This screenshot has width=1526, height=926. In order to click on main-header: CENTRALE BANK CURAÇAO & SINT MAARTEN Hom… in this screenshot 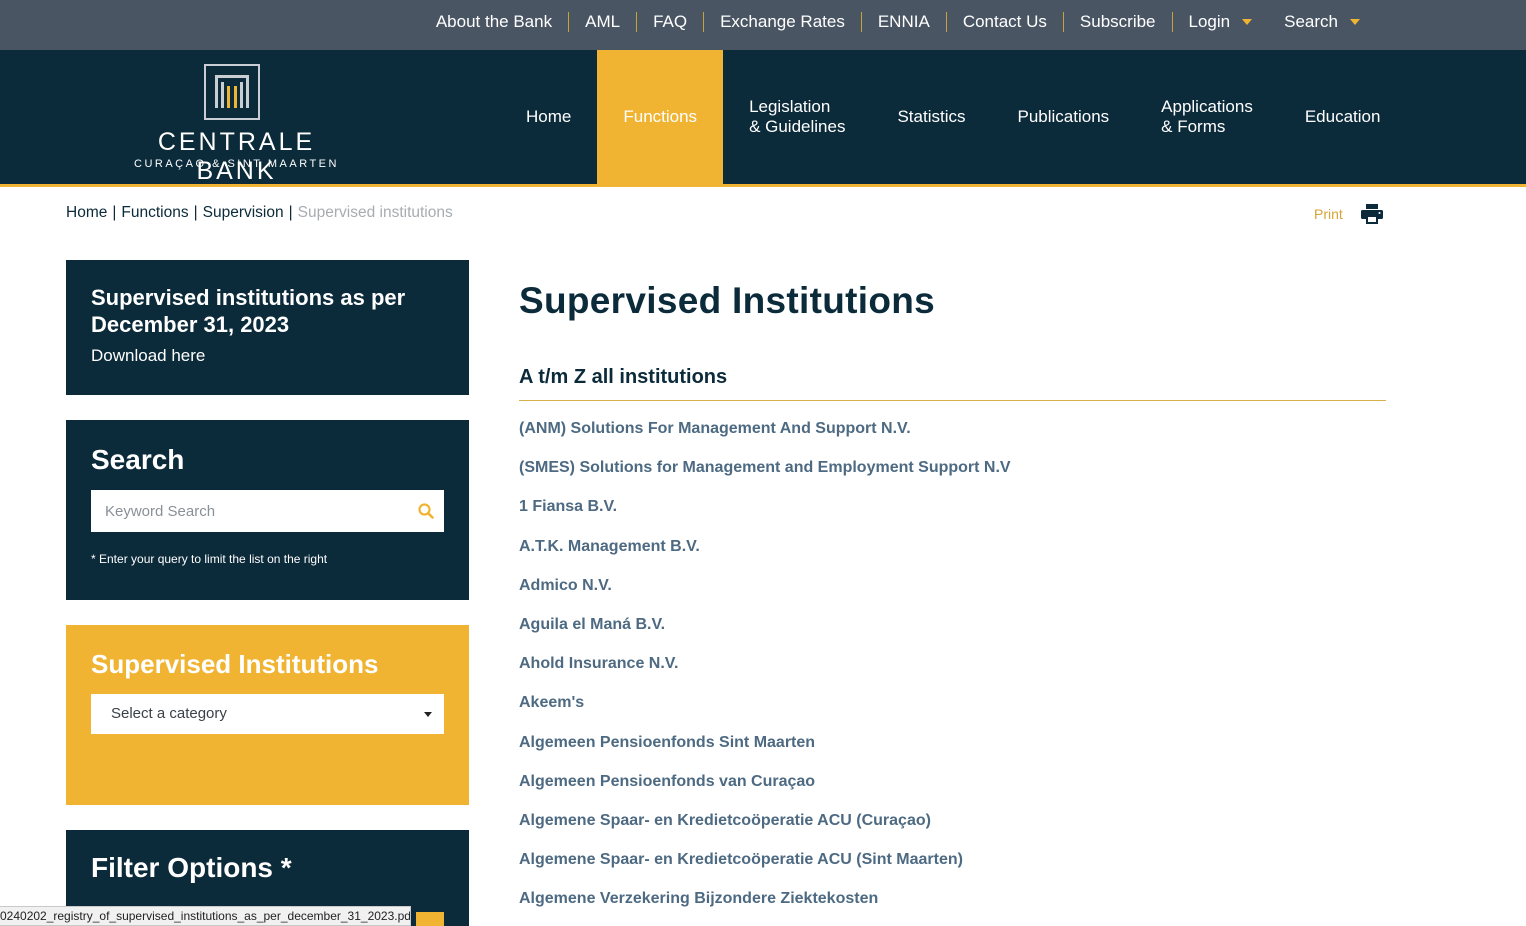, I will do `click(763, 117)`.